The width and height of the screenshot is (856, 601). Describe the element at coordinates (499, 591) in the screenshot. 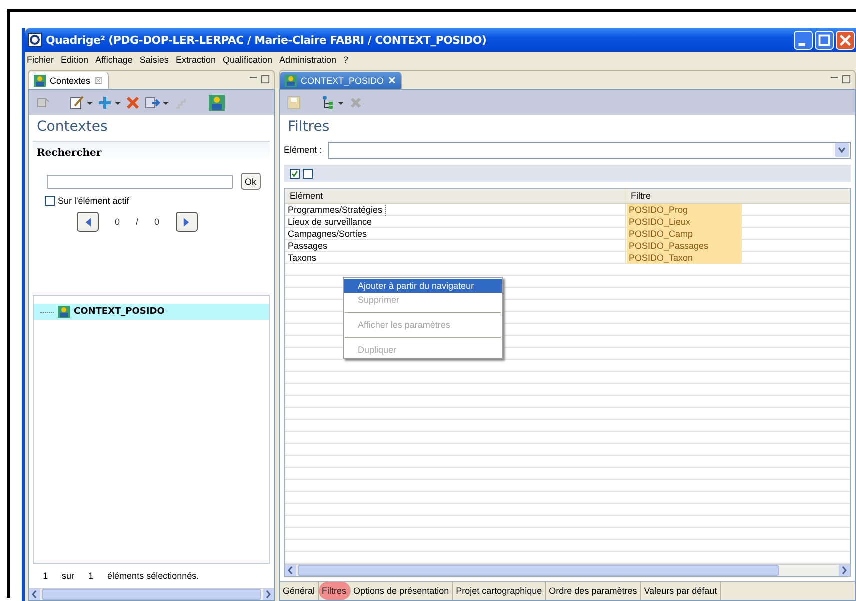

I see `page-tab: Projet cartographique` at that location.